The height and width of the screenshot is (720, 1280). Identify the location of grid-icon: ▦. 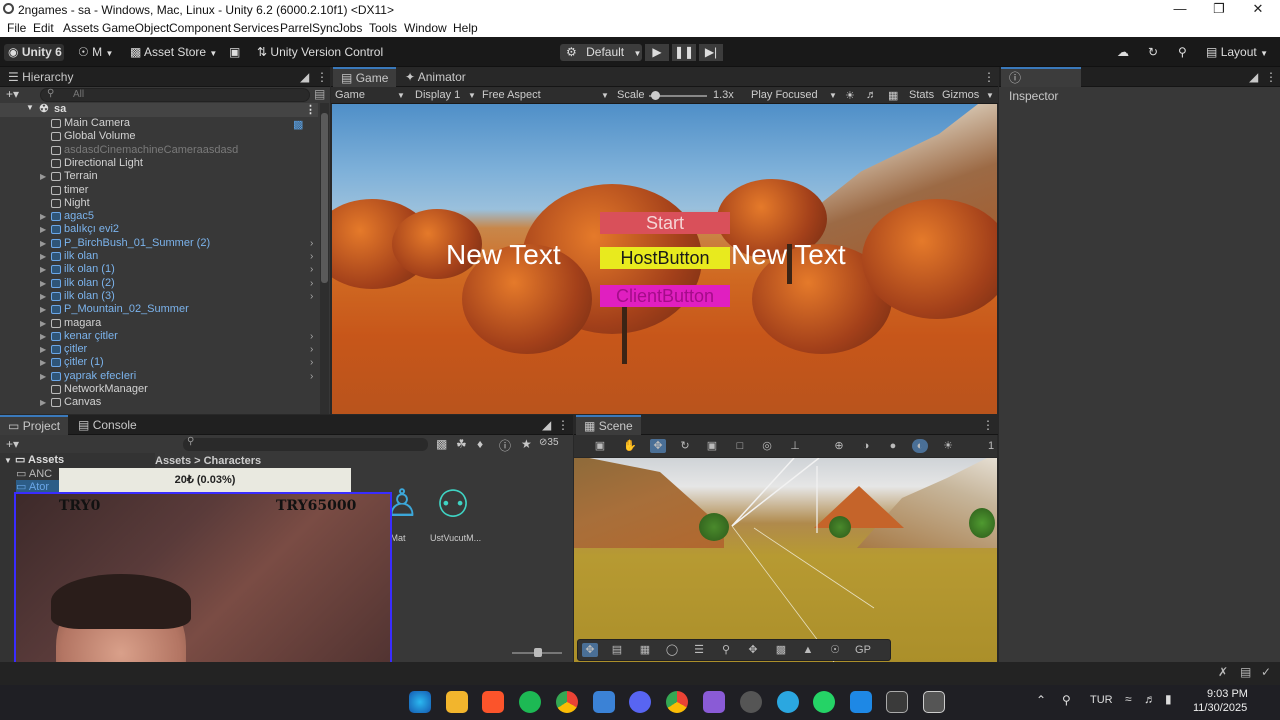
(893, 95).